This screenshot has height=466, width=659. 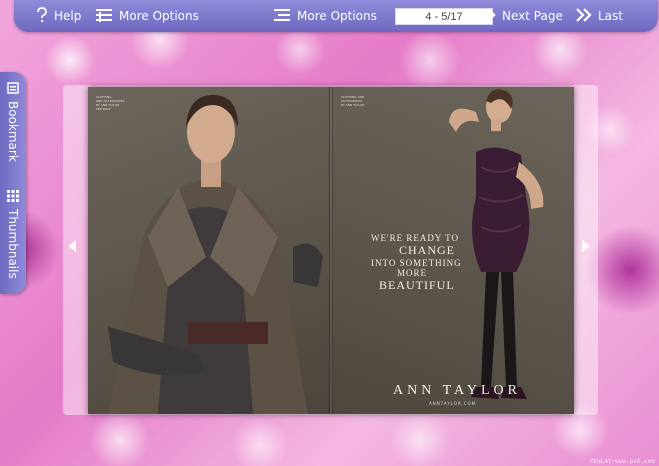 I want to click on book-spine, so click(x=331, y=250).